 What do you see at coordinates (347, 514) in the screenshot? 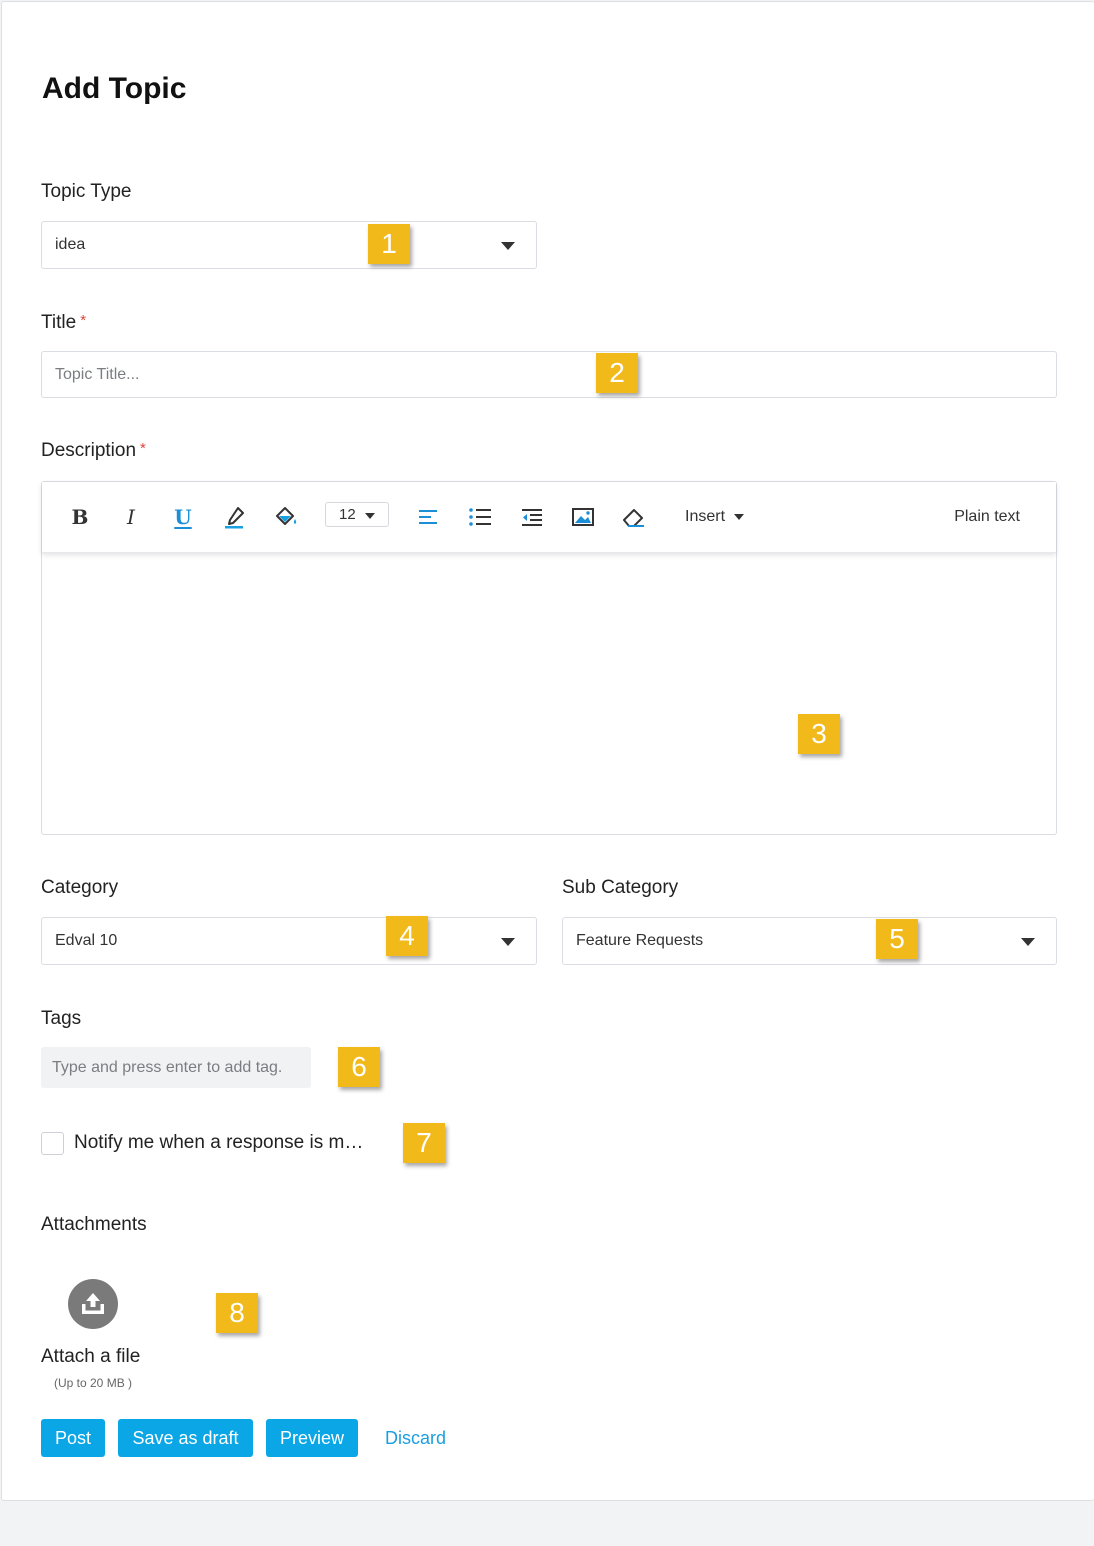
I see `font-size-value: 12` at bounding box center [347, 514].